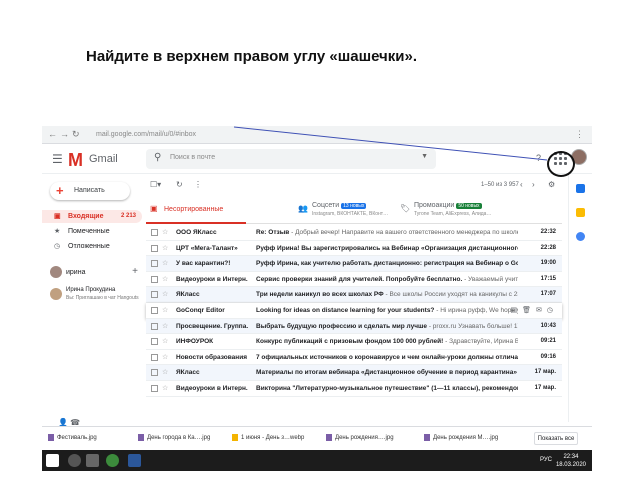 The width and height of the screenshot is (640, 480). I want to click on sidebar-item-starred: ★ Помеченные, so click(92, 231).